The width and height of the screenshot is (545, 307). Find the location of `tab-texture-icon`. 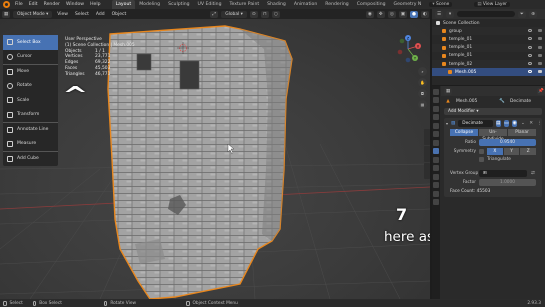

tab-texture-icon is located at coordinates (436, 202).